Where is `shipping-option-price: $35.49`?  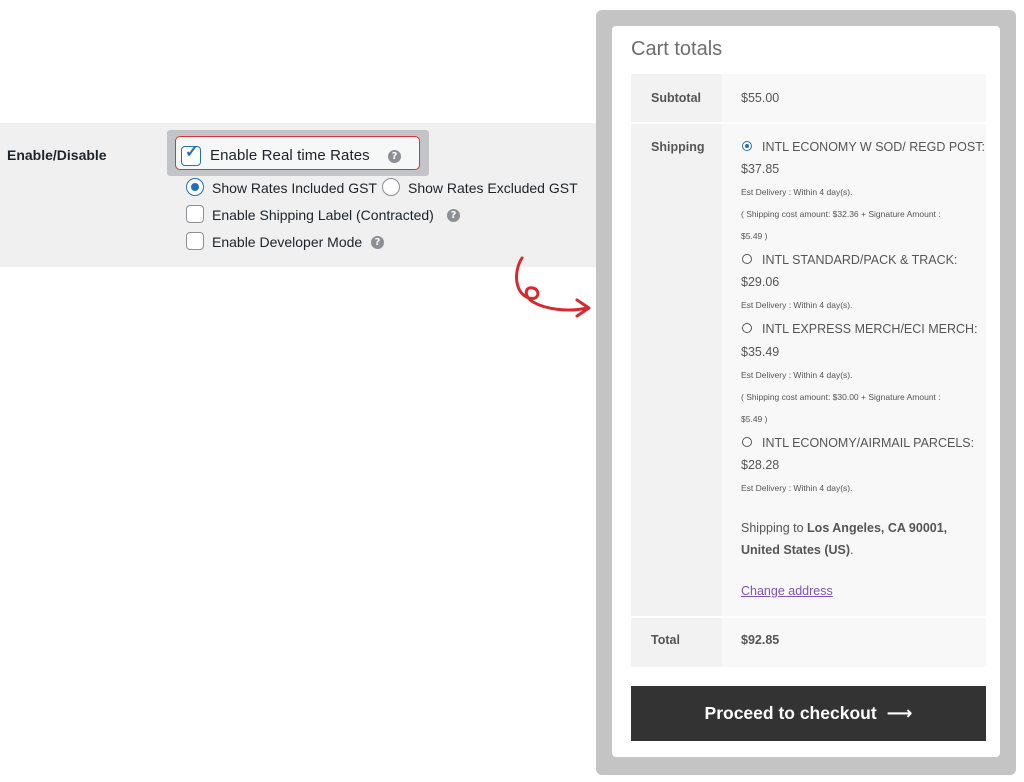 shipping-option-price: $35.49 is located at coordinates (760, 352).